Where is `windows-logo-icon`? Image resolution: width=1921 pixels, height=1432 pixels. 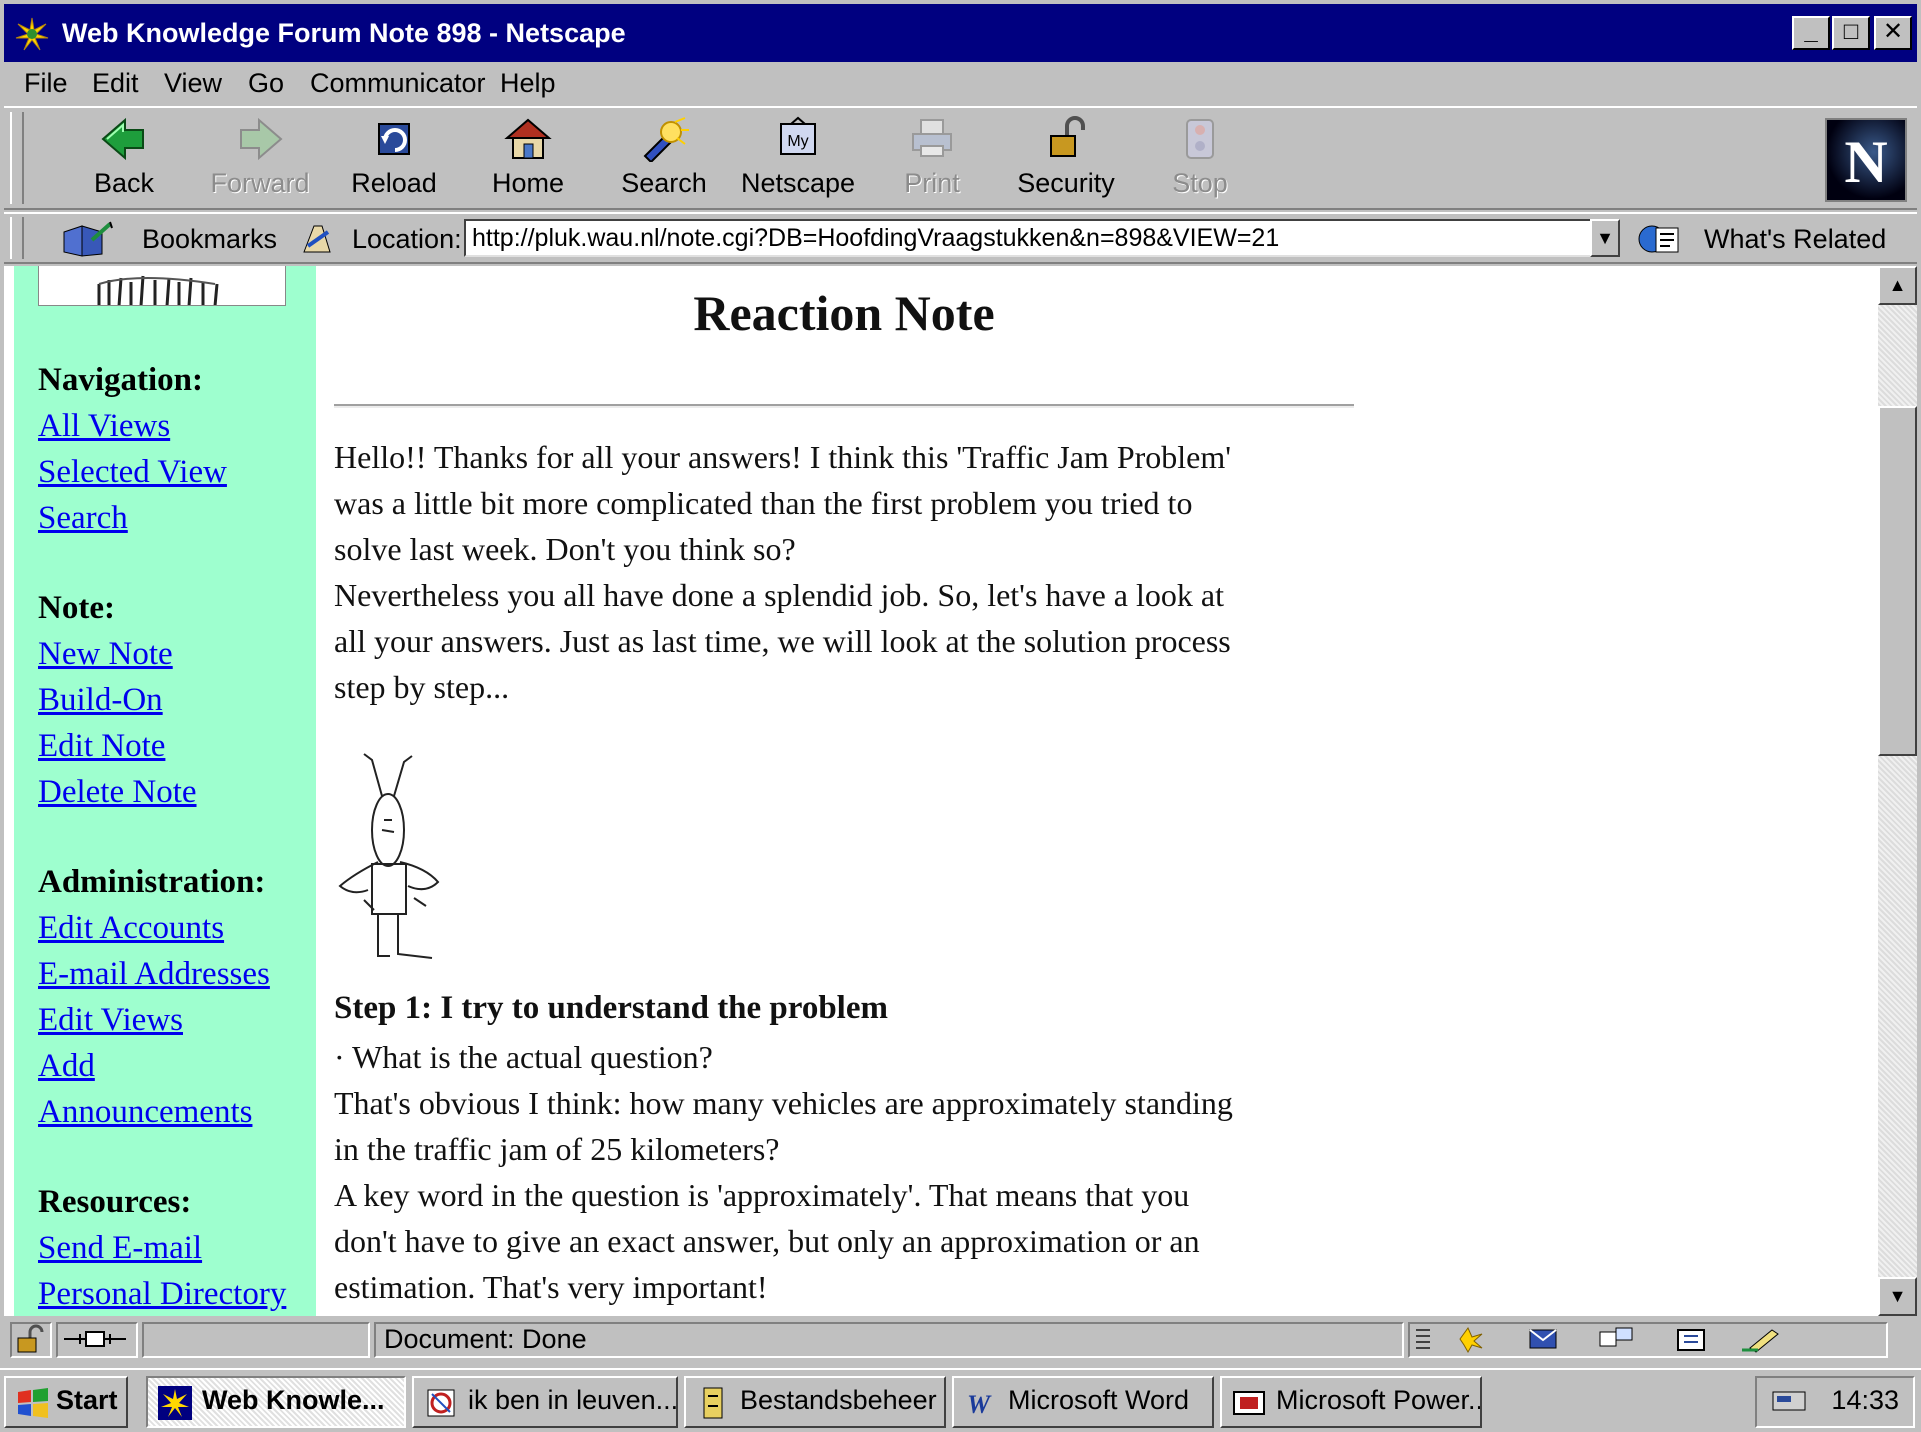 windows-logo-icon is located at coordinates (33, 1403).